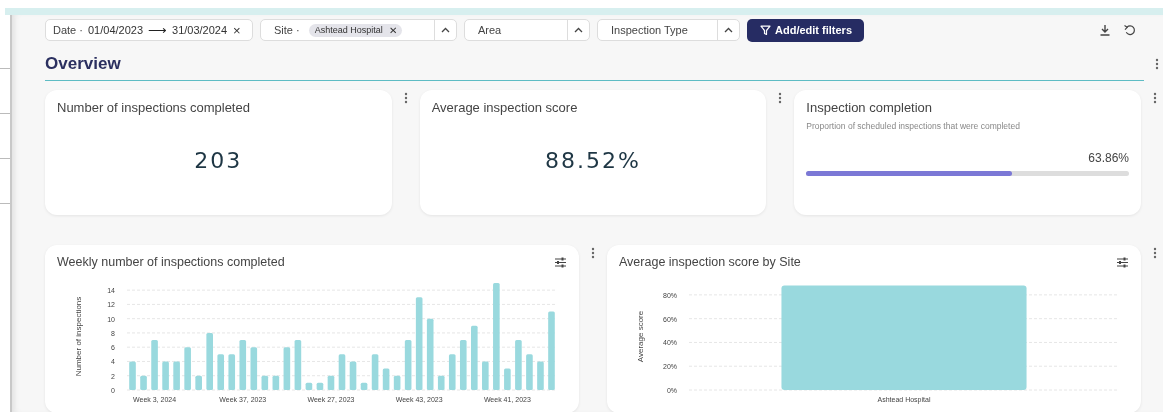 The width and height of the screenshot is (1163, 412). Describe the element at coordinates (158, 30) in the screenshot. I see `arrow-text: ⟶` at that location.